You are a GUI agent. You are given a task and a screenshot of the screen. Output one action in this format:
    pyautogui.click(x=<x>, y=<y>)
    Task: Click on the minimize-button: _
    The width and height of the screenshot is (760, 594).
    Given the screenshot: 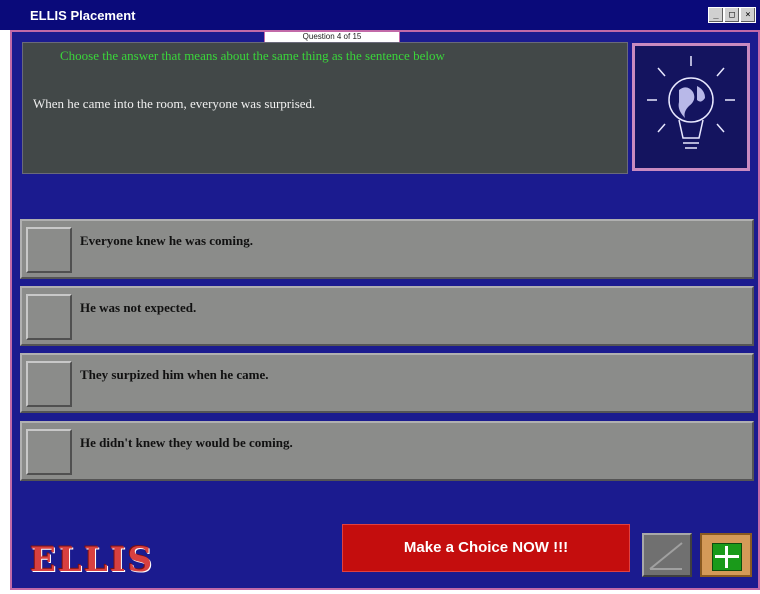 What is the action you would take?
    pyautogui.click(x=716, y=15)
    